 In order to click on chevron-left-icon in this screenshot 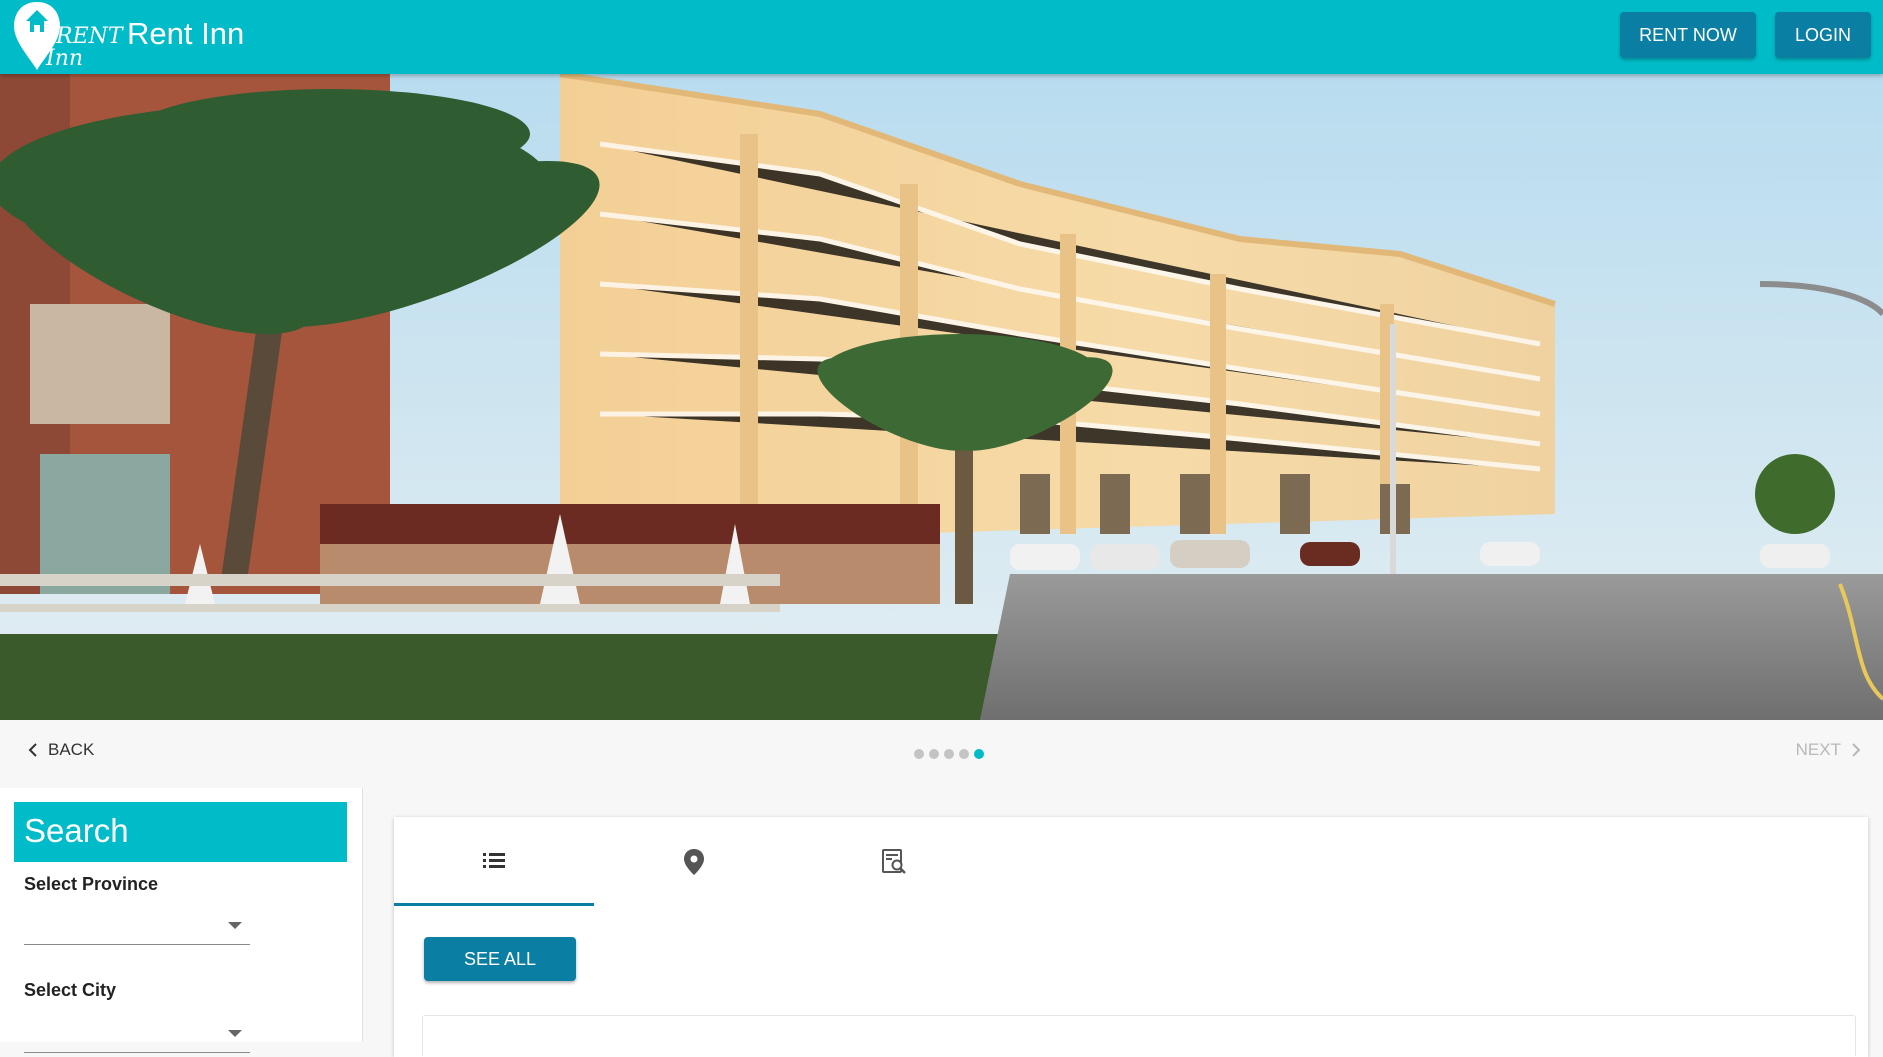, I will do `click(32, 750)`.